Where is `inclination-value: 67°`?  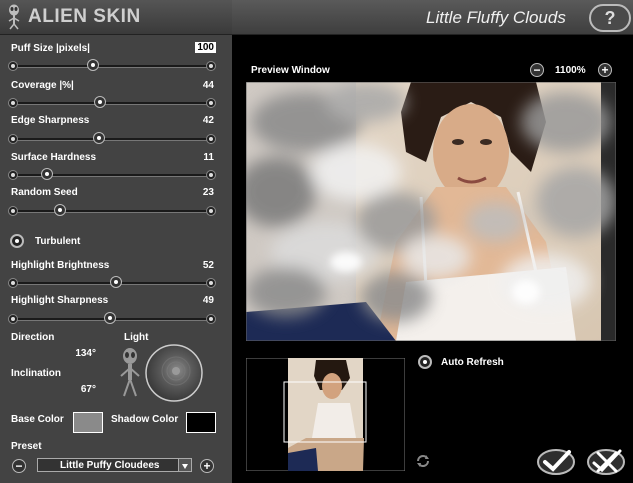
inclination-value: 67° is located at coordinates (78, 389).